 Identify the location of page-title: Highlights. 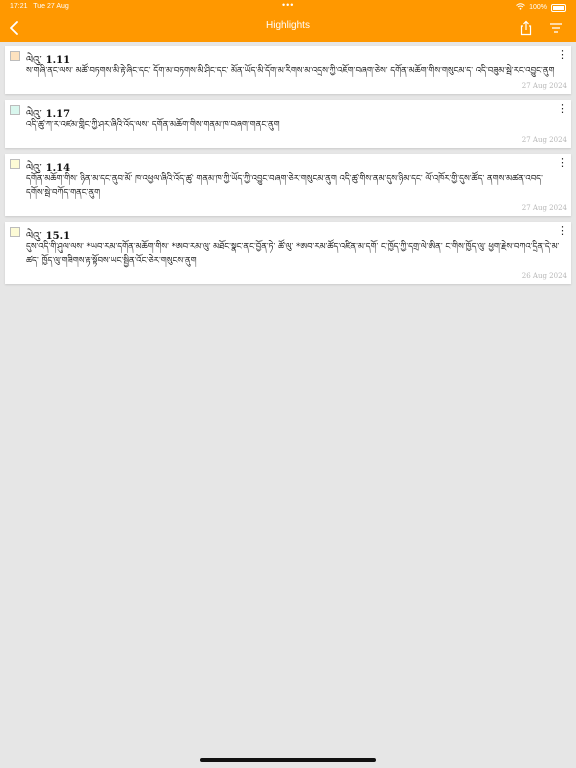
(288, 25).